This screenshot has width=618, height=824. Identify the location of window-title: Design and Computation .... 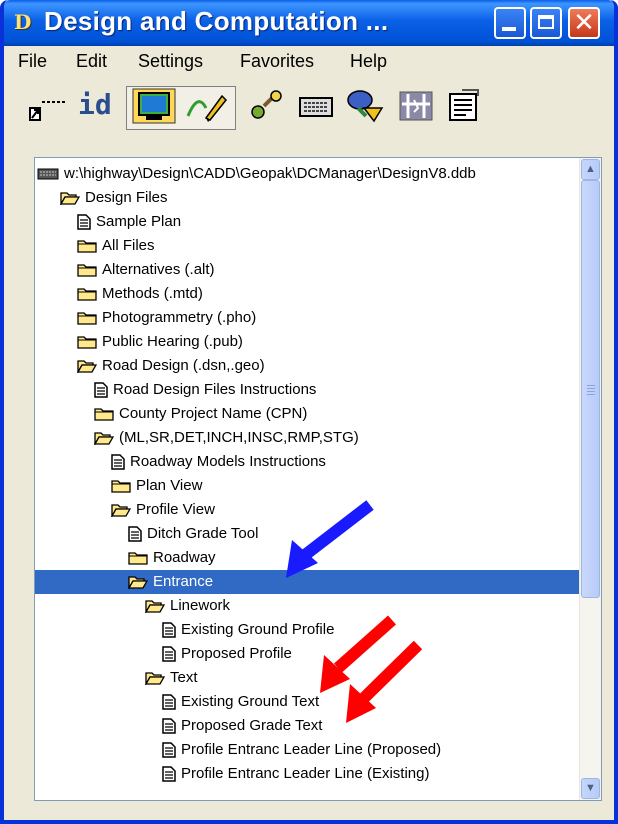
(216, 21).